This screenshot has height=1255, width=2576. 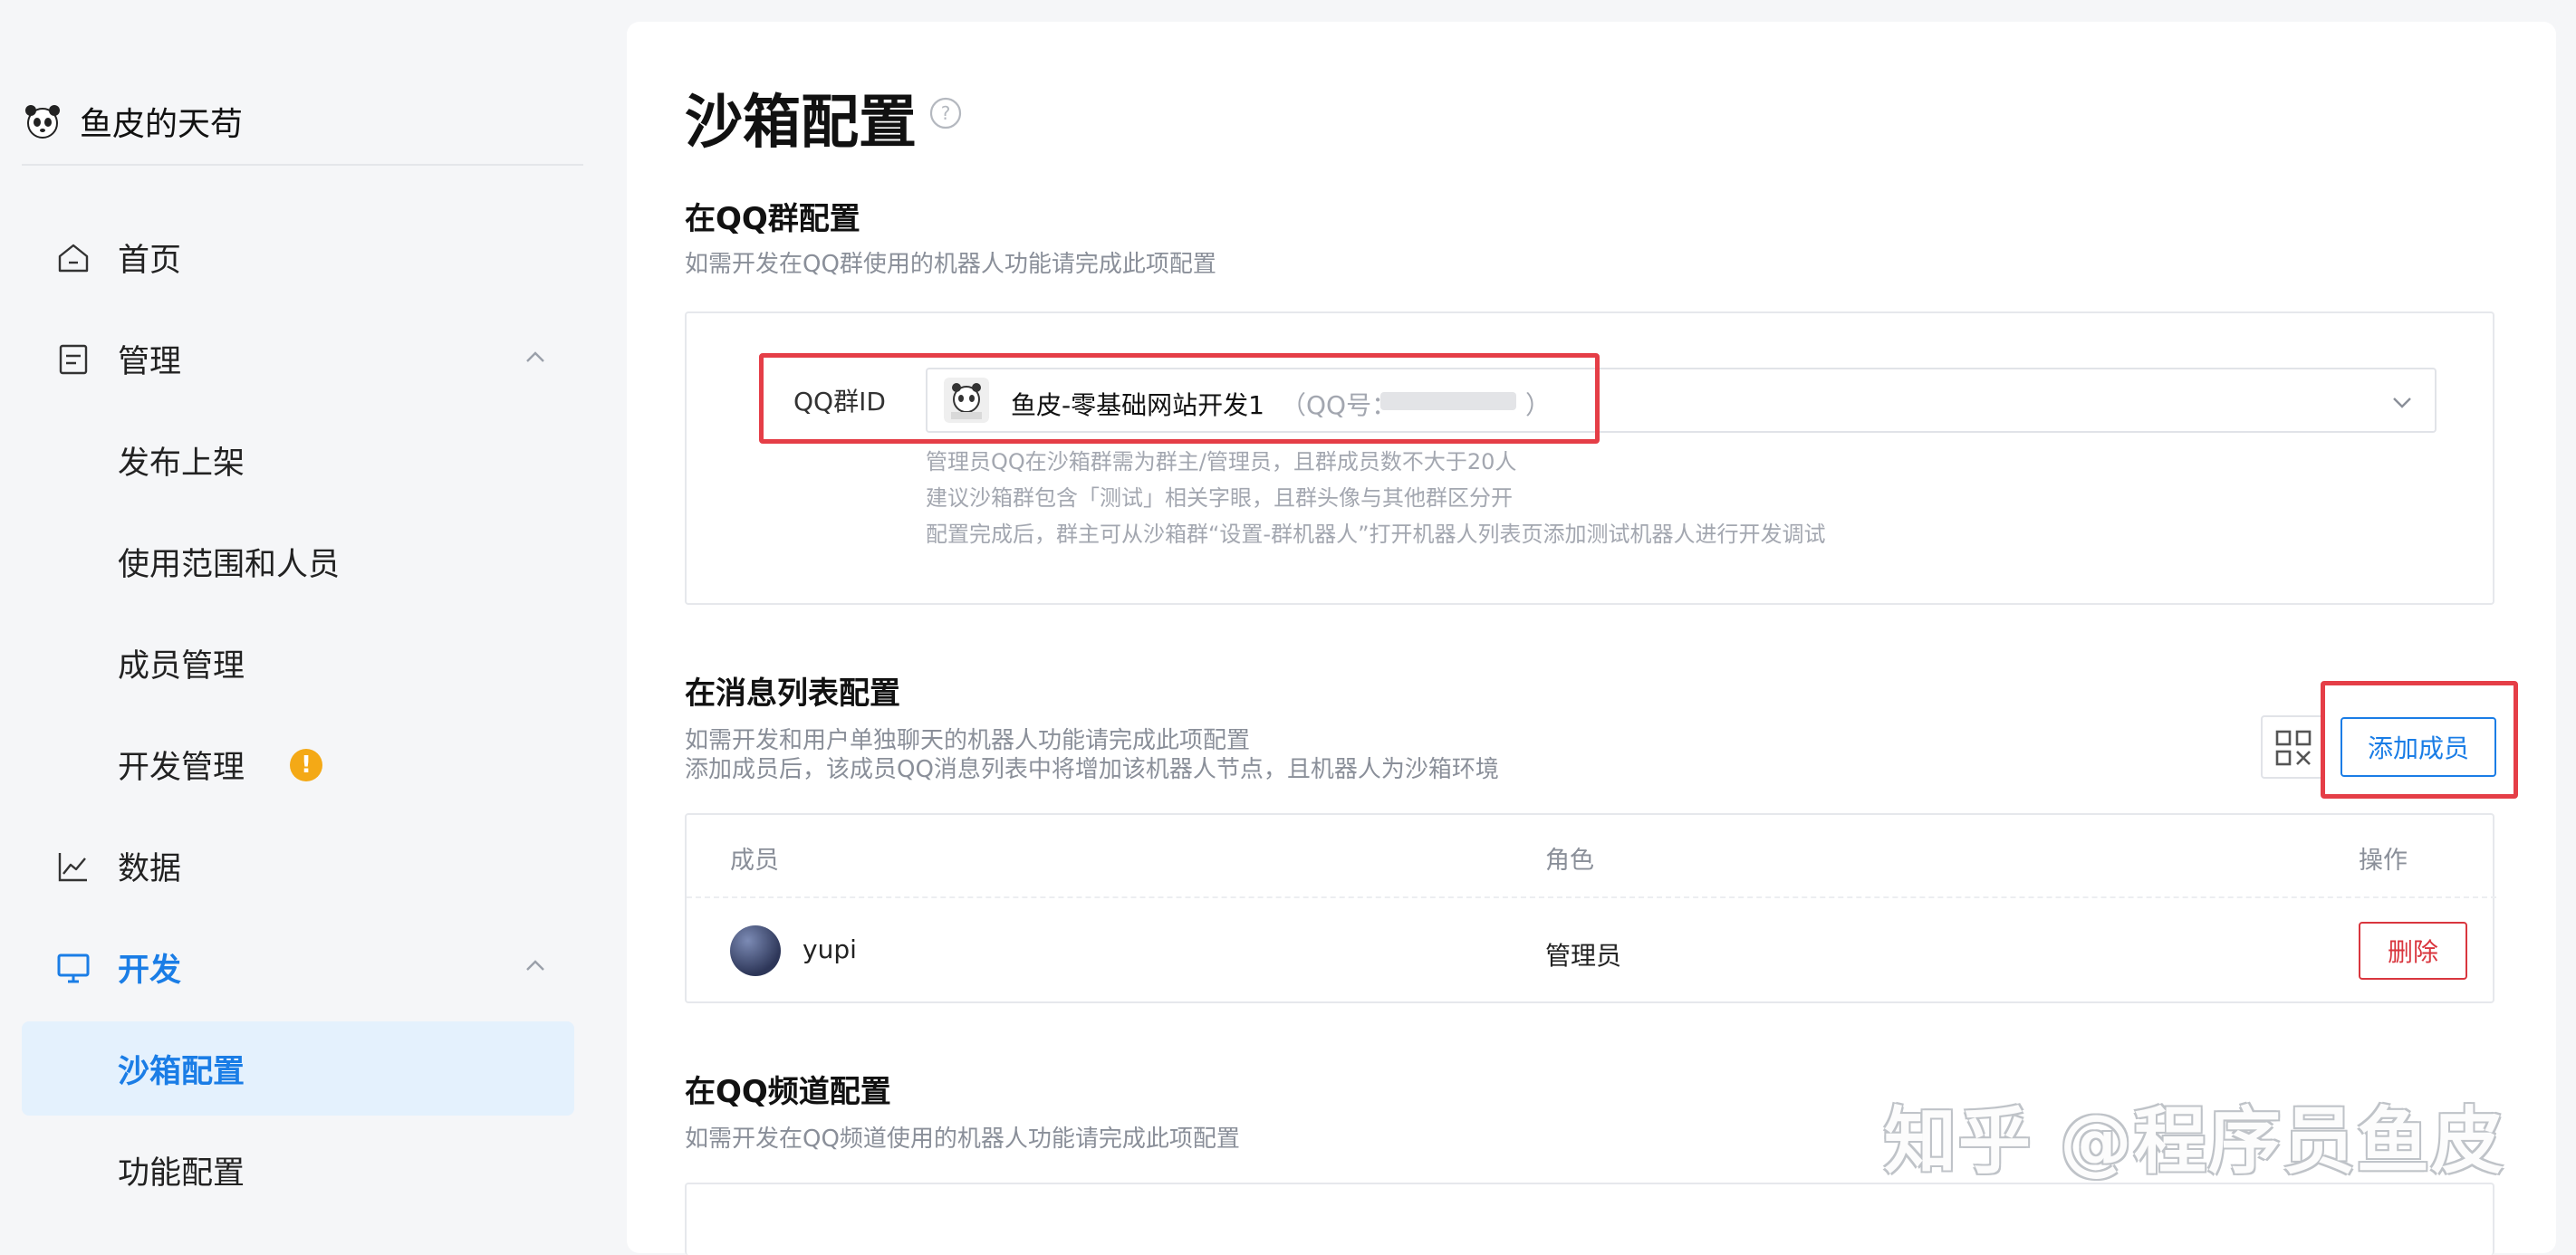 I want to click on sidebar-divider, so click(x=302, y=165).